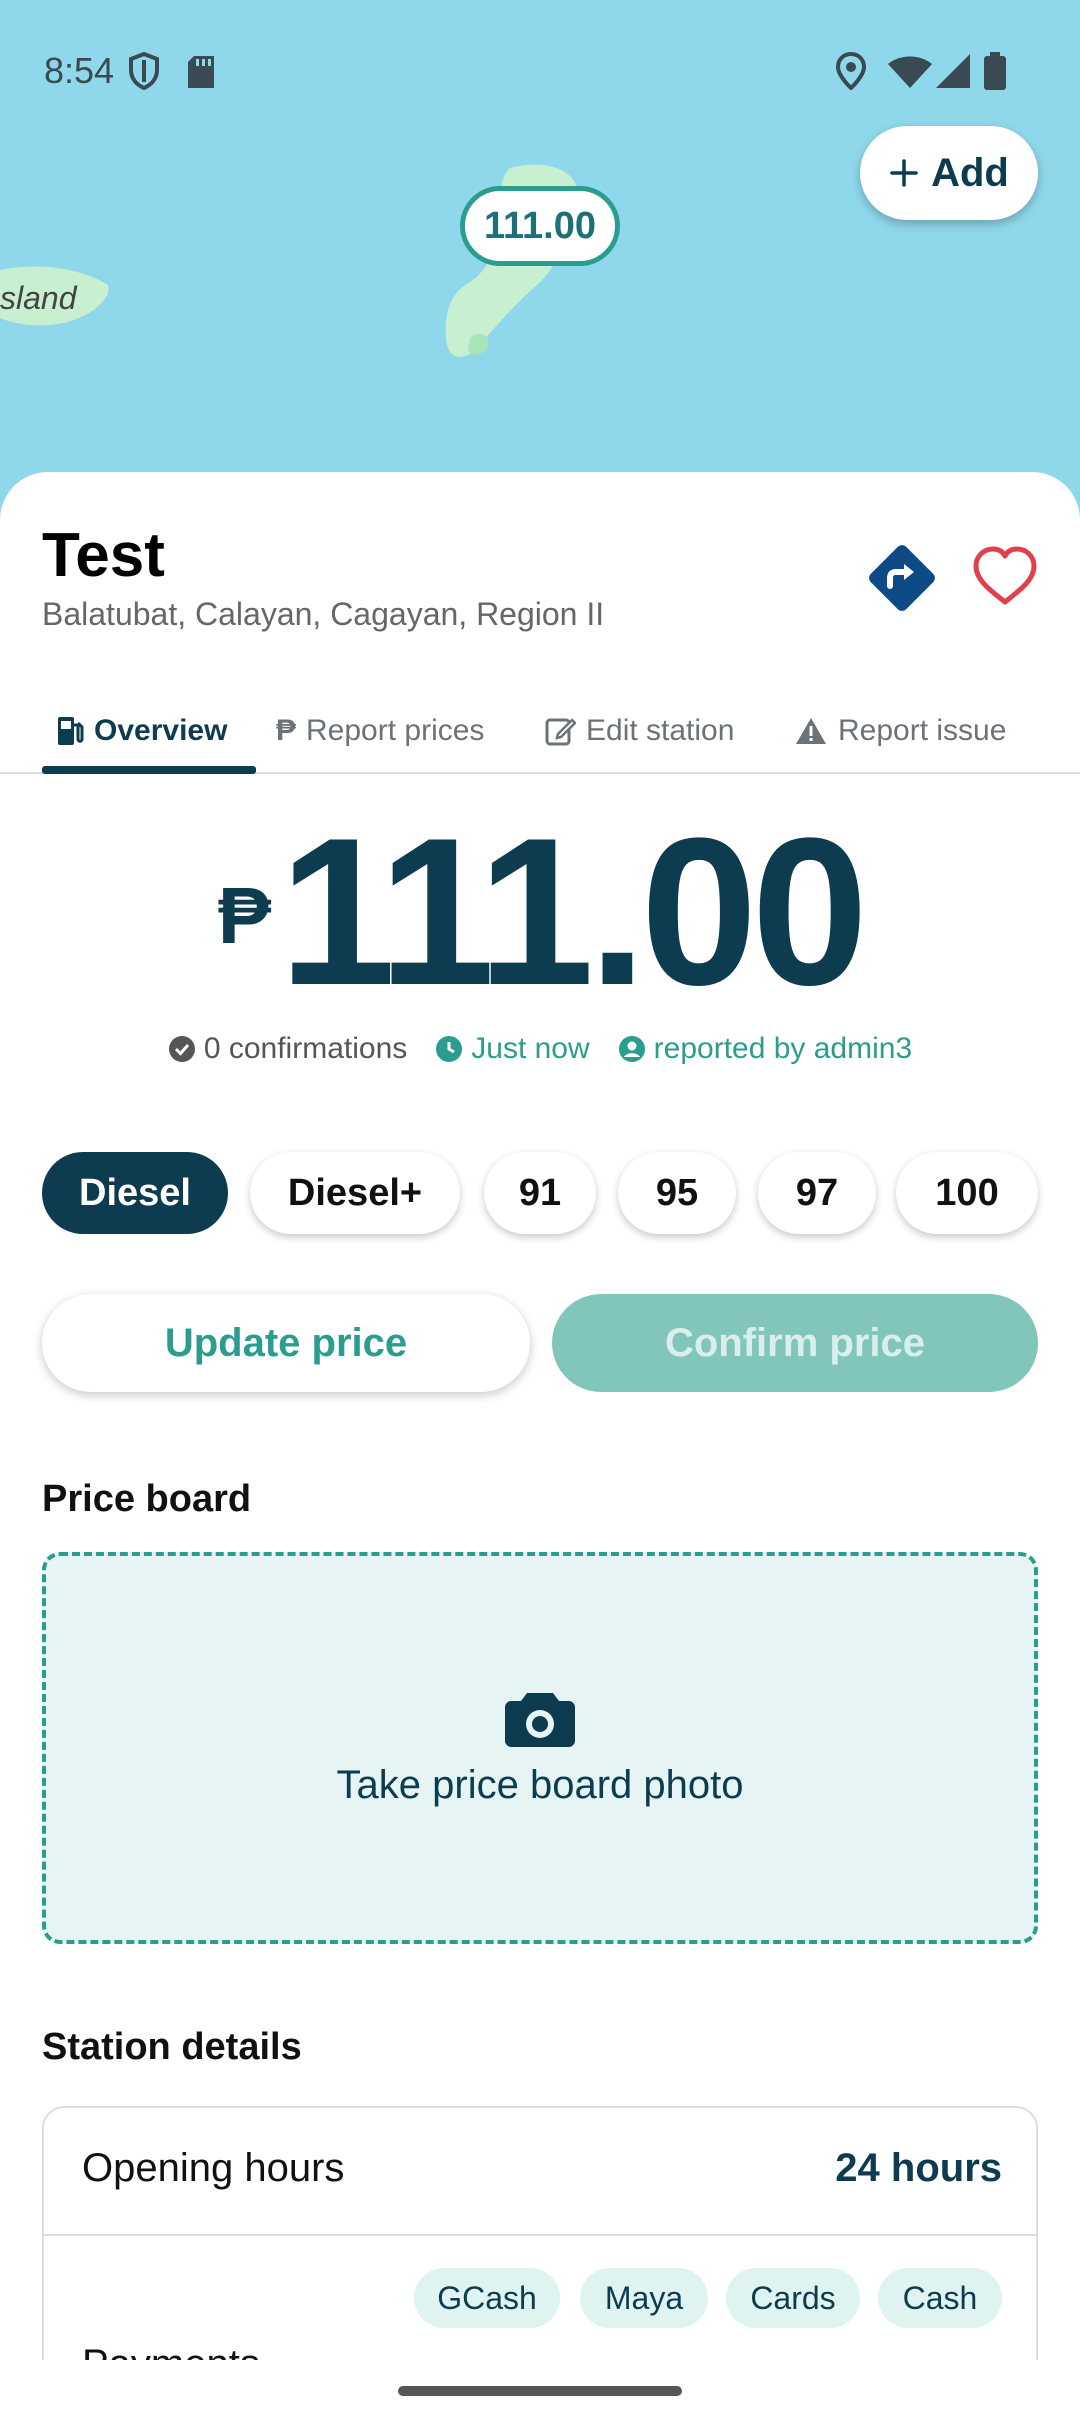 This screenshot has width=1080, height=2424. Describe the element at coordinates (540, 1193) in the screenshot. I see `fuel-chip-91: 91` at that location.